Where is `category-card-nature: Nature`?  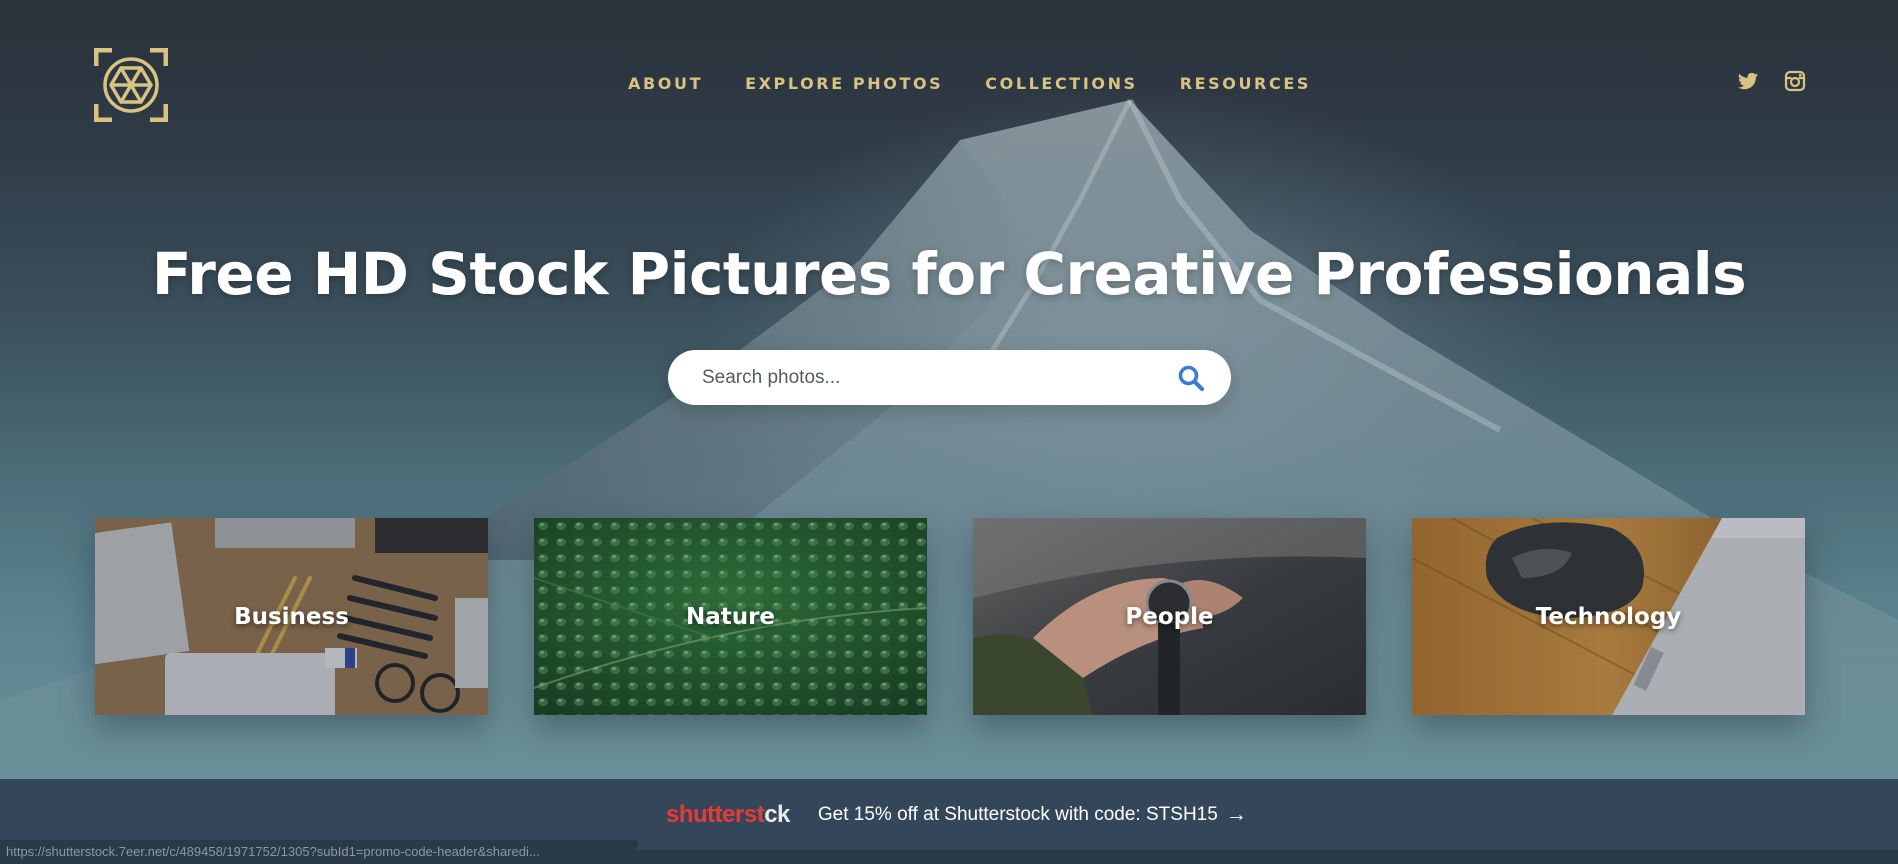 category-card-nature: Nature is located at coordinates (730, 616).